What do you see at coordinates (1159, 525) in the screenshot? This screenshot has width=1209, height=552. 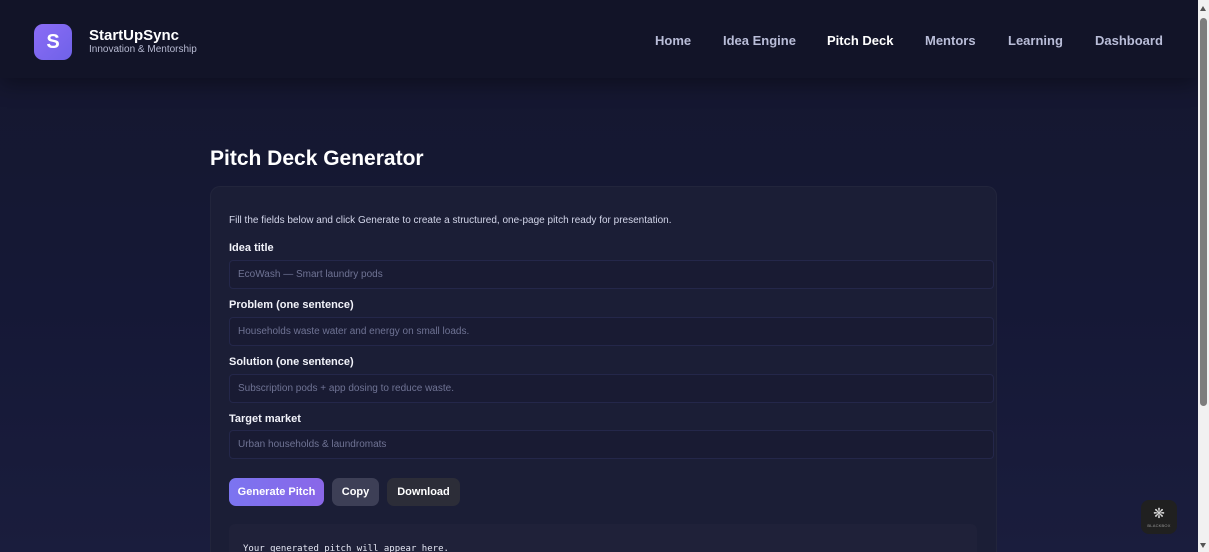 I see `blackbox-widget-label: BLACKBOX` at bounding box center [1159, 525].